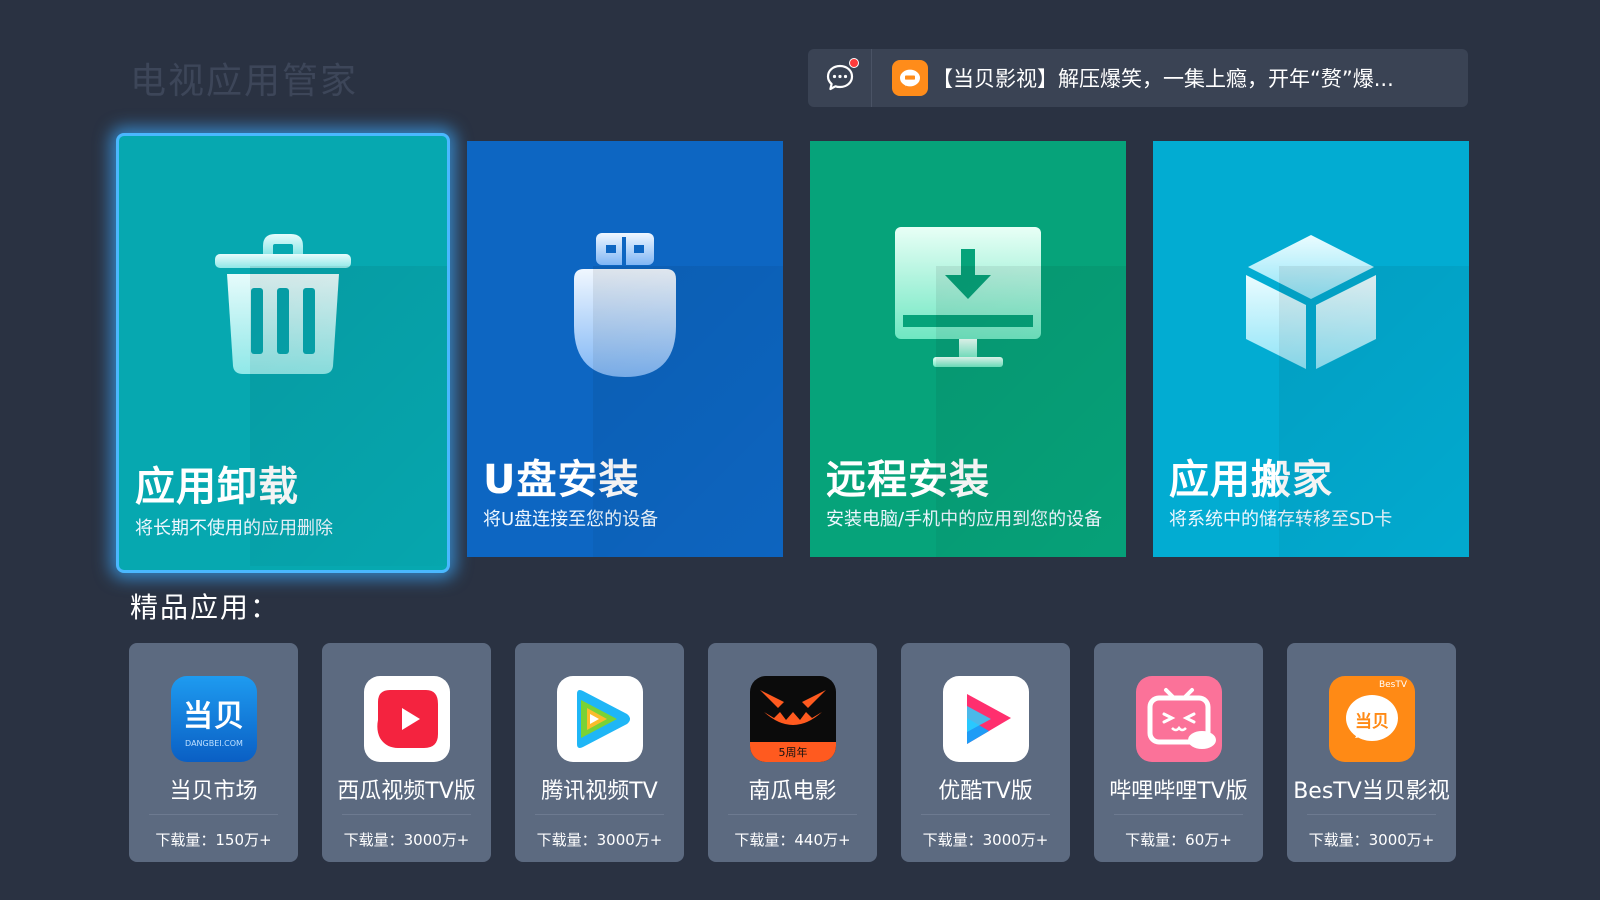  I want to click on app-card-tencent-video: 腾讯视频TV 下载量：3000万+, so click(599, 752).